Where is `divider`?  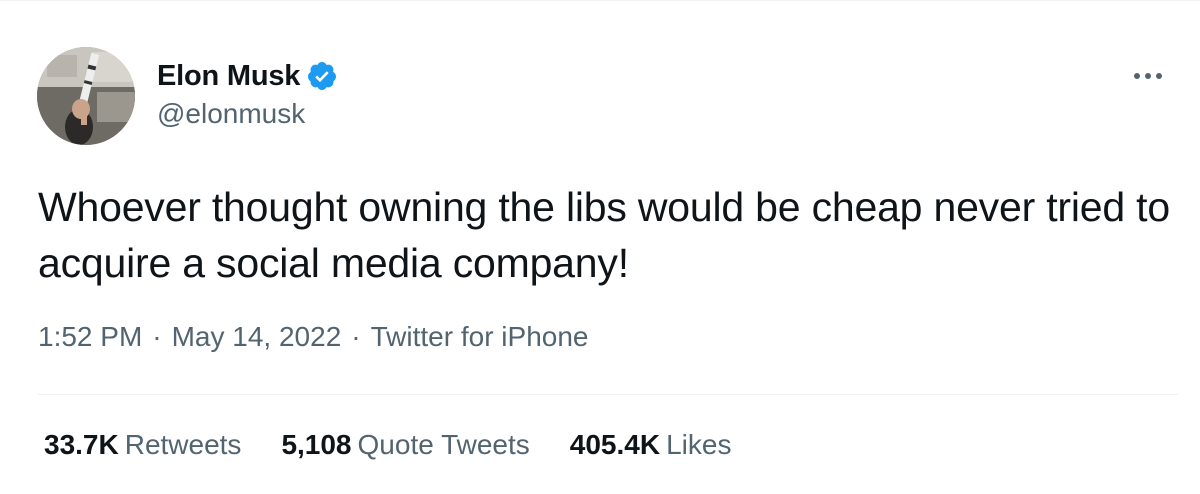 divider is located at coordinates (608, 394).